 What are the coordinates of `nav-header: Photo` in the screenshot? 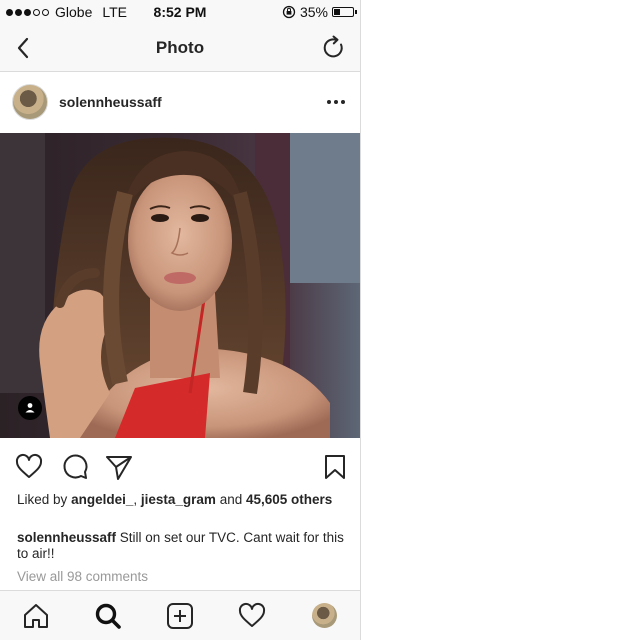 It's located at (180, 48).